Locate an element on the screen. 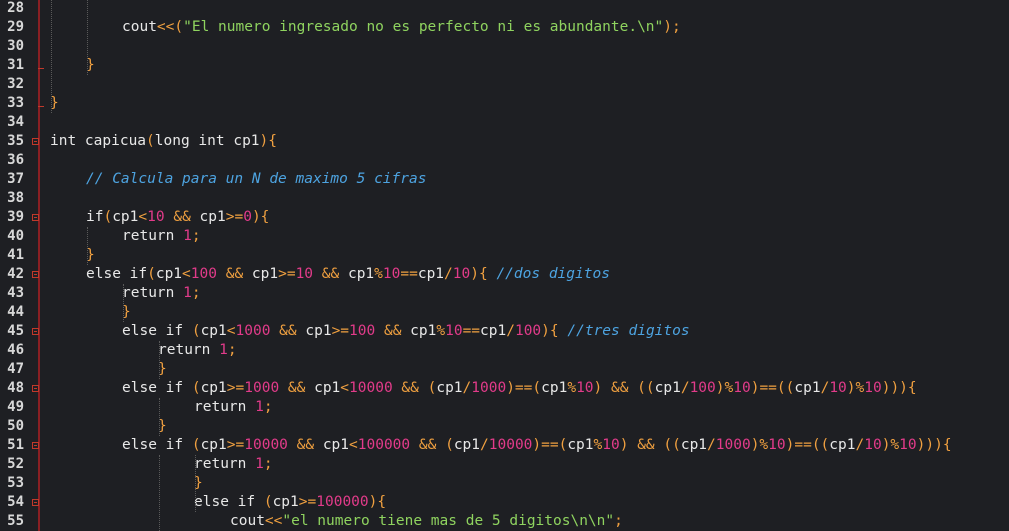 Image resolution: width=1009 pixels, height=531 pixels. code-text: else if (cp1>=100000){ is located at coordinates (290, 502).